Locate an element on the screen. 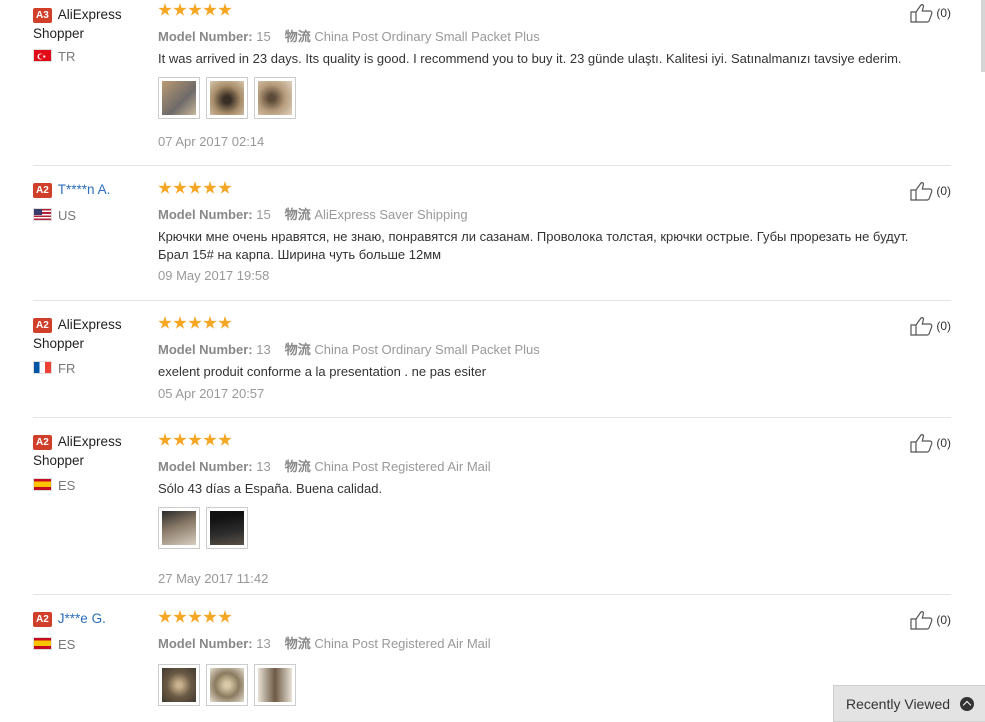  recently-viewed-button: Recently Viewed is located at coordinates (909, 703).